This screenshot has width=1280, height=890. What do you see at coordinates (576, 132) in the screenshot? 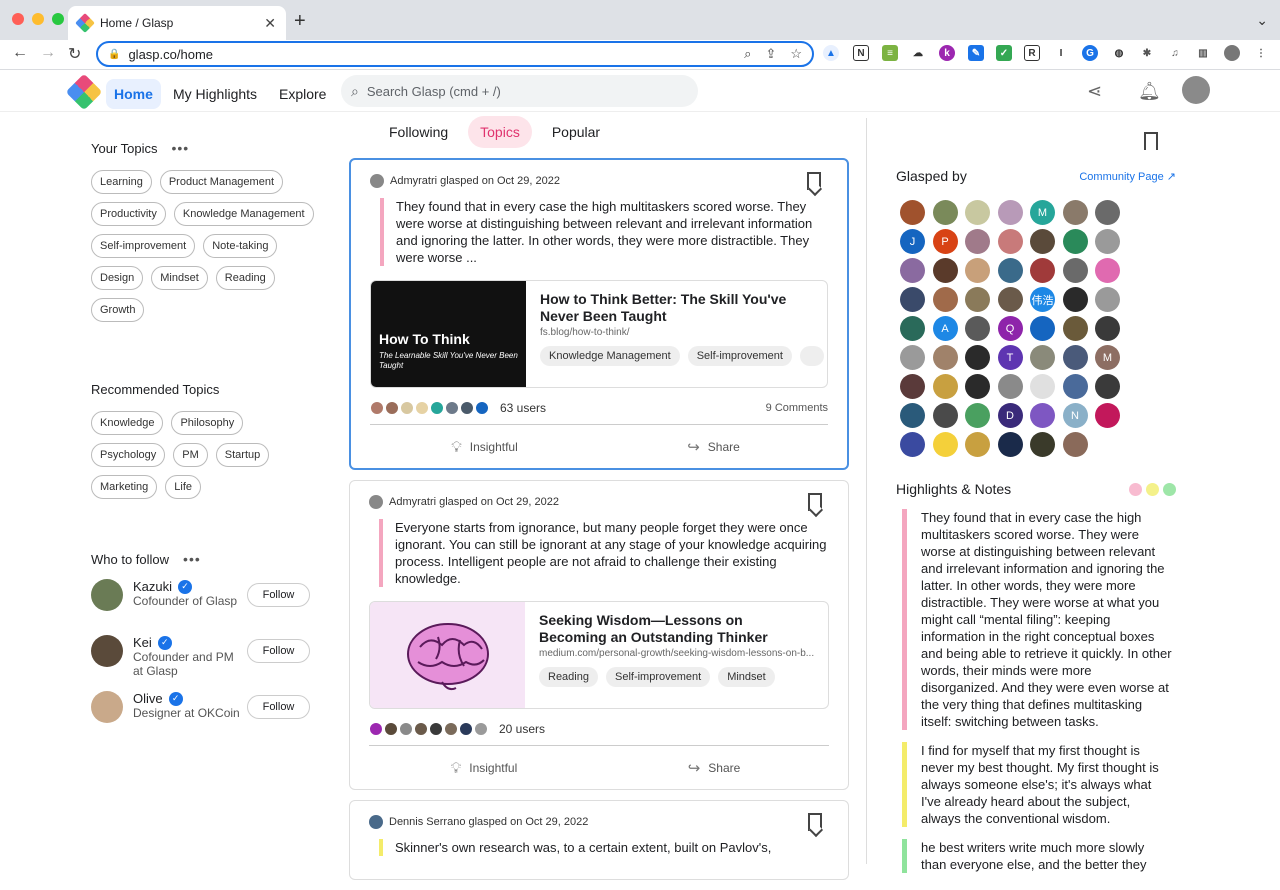
I see `tab-popular: Popular` at bounding box center [576, 132].